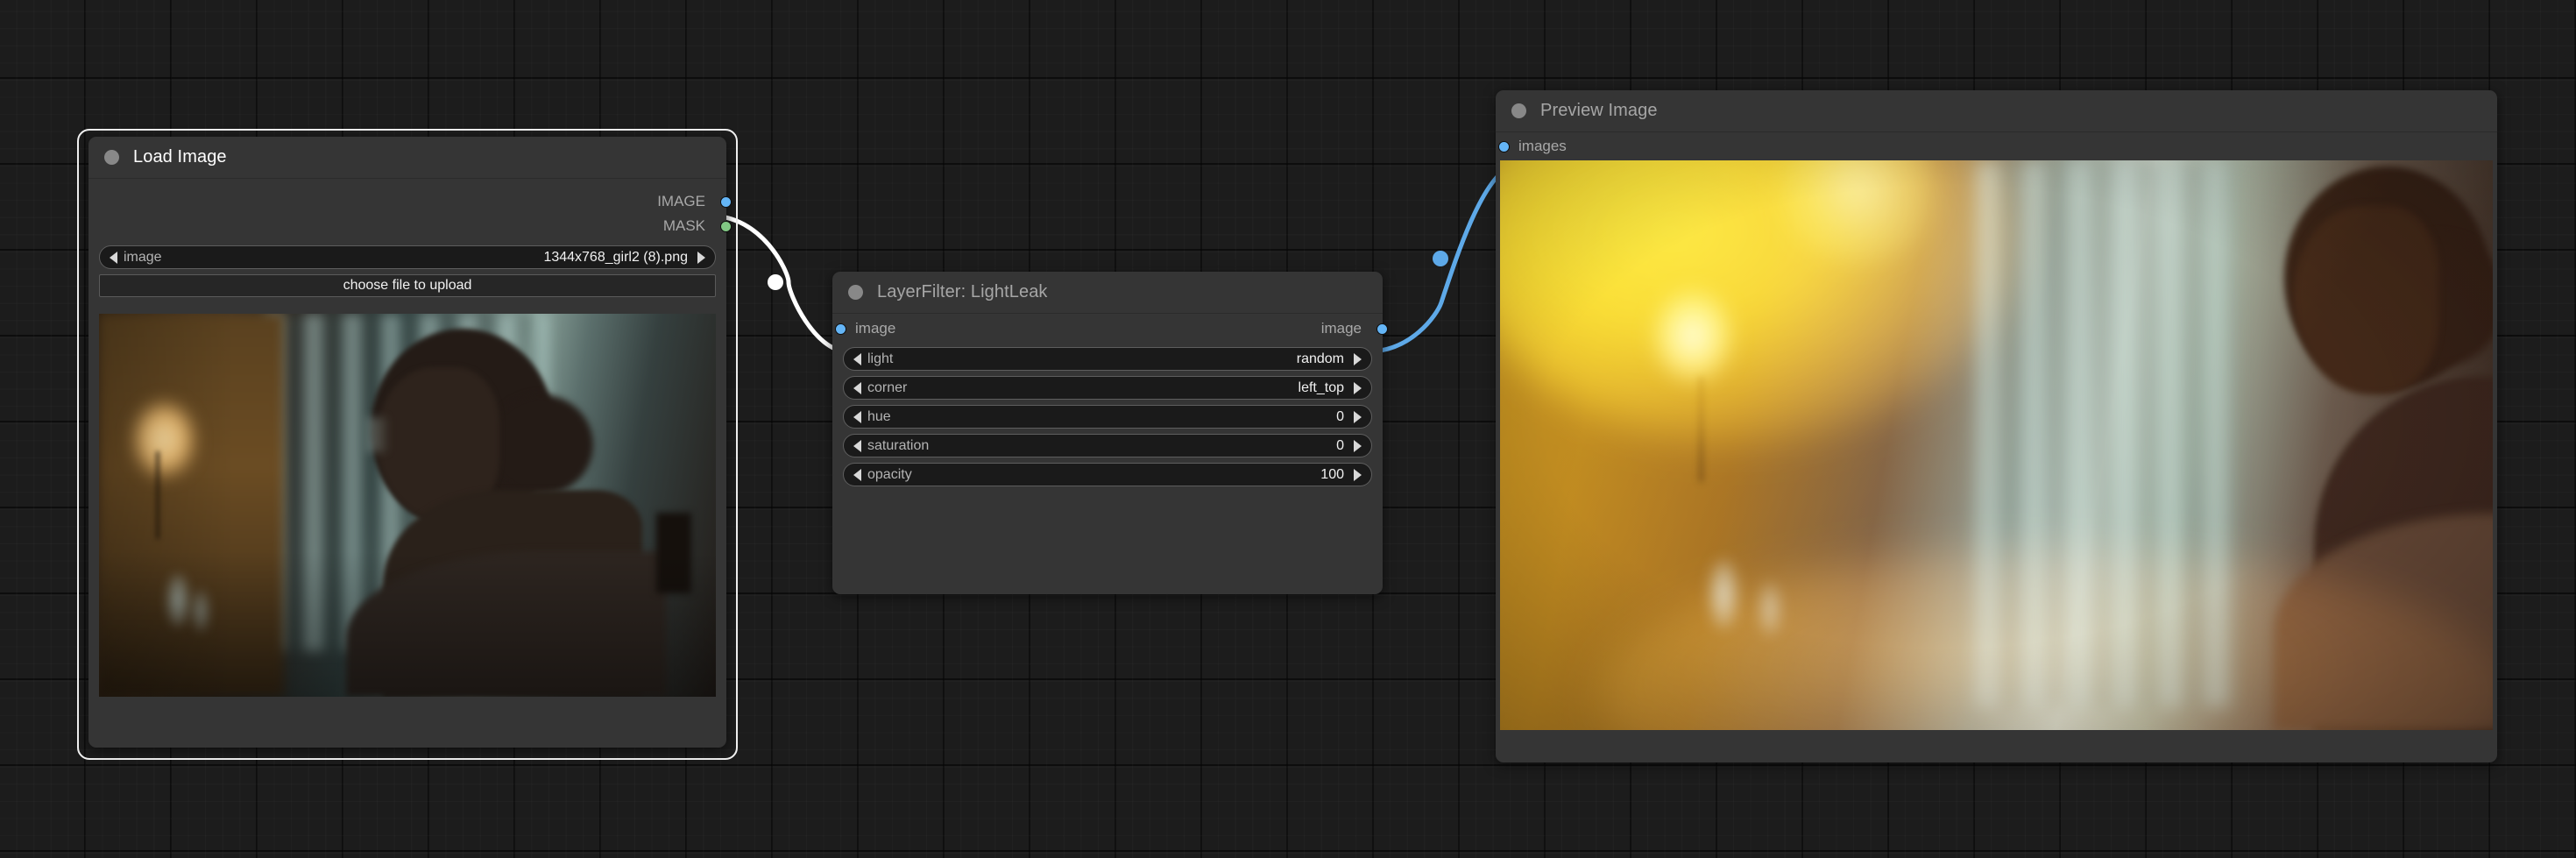  Describe the element at coordinates (840, 329) in the screenshot. I see `input-slot-image-dot` at that location.